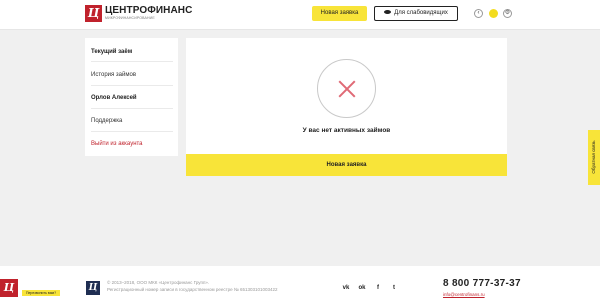 The width and height of the screenshot is (600, 308). What do you see at coordinates (130, 18) in the screenshot?
I see `logo-tagline: МИКРОФИНАНСИРОВАНИЕ` at bounding box center [130, 18].